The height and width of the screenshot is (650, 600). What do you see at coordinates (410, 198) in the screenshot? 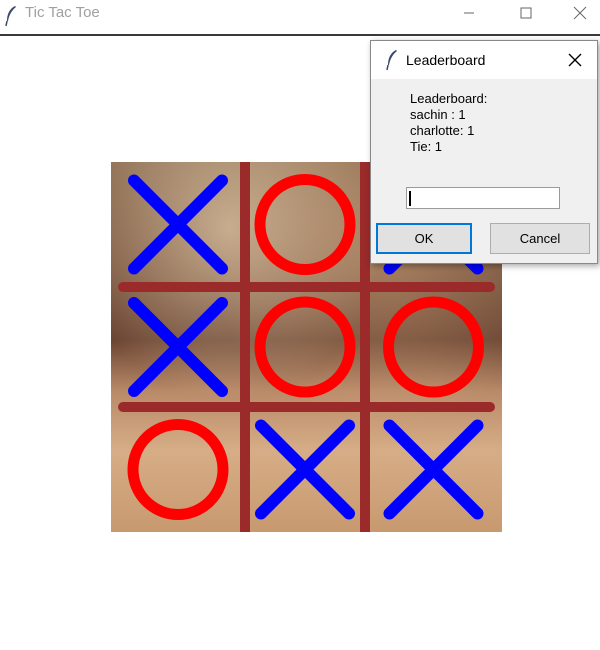
I see `text-caret` at bounding box center [410, 198].